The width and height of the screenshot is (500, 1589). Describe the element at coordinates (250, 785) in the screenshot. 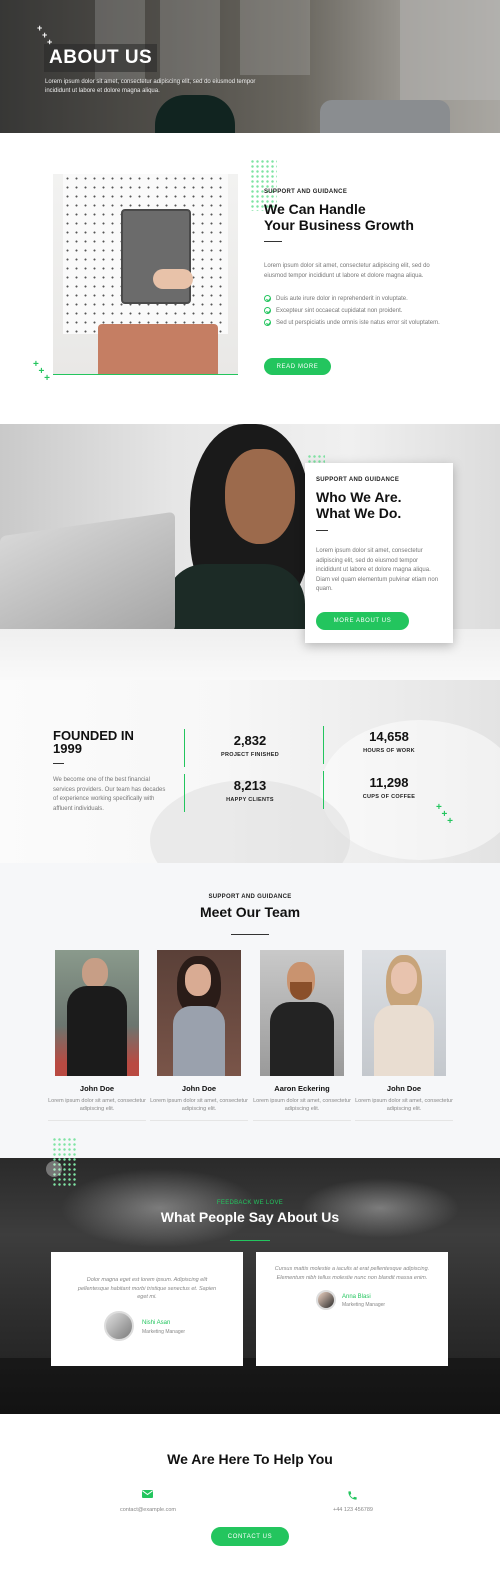

I see `stat-number: 8,213` at that location.